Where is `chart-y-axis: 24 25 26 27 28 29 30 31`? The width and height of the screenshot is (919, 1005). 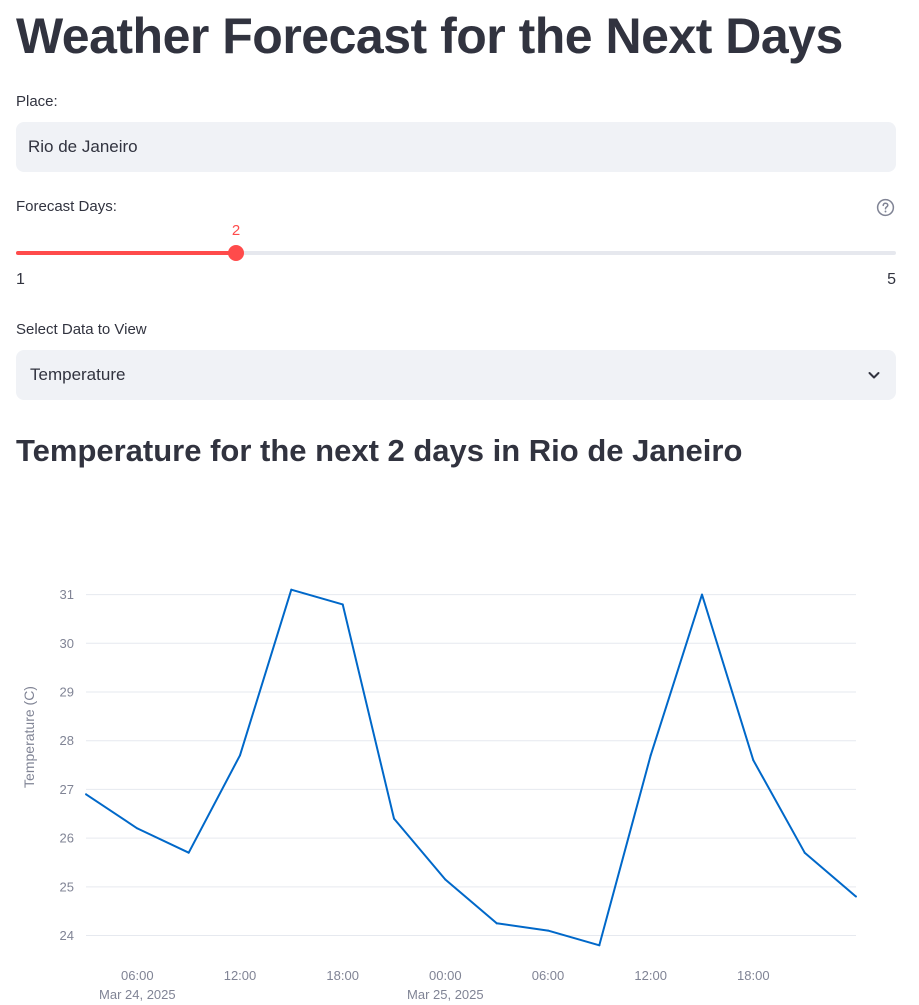 chart-y-axis: 24 25 26 27 28 29 30 31 is located at coordinates (67, 765).